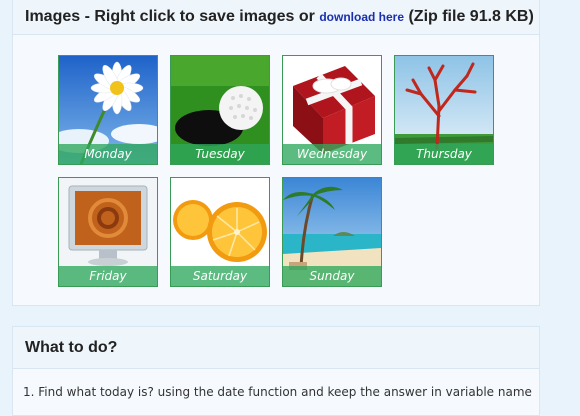  What do you see at coordinates (444, 110) in the screenshot?
I see `tile-thursday: Thursday` at bounding box center [444, 110].